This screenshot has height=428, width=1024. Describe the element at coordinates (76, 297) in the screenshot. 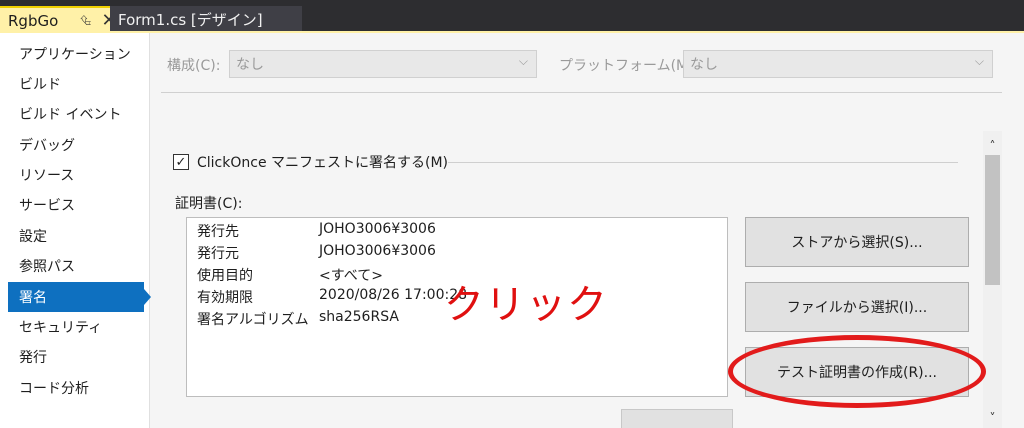

I see `sidebar-item-signing: 署名` at that location.